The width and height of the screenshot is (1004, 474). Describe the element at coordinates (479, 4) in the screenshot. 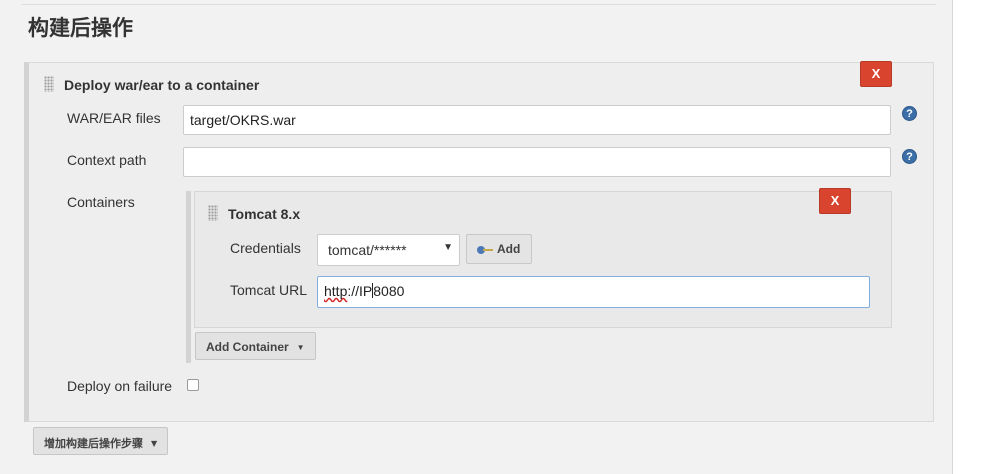

I see `divider` at that location.